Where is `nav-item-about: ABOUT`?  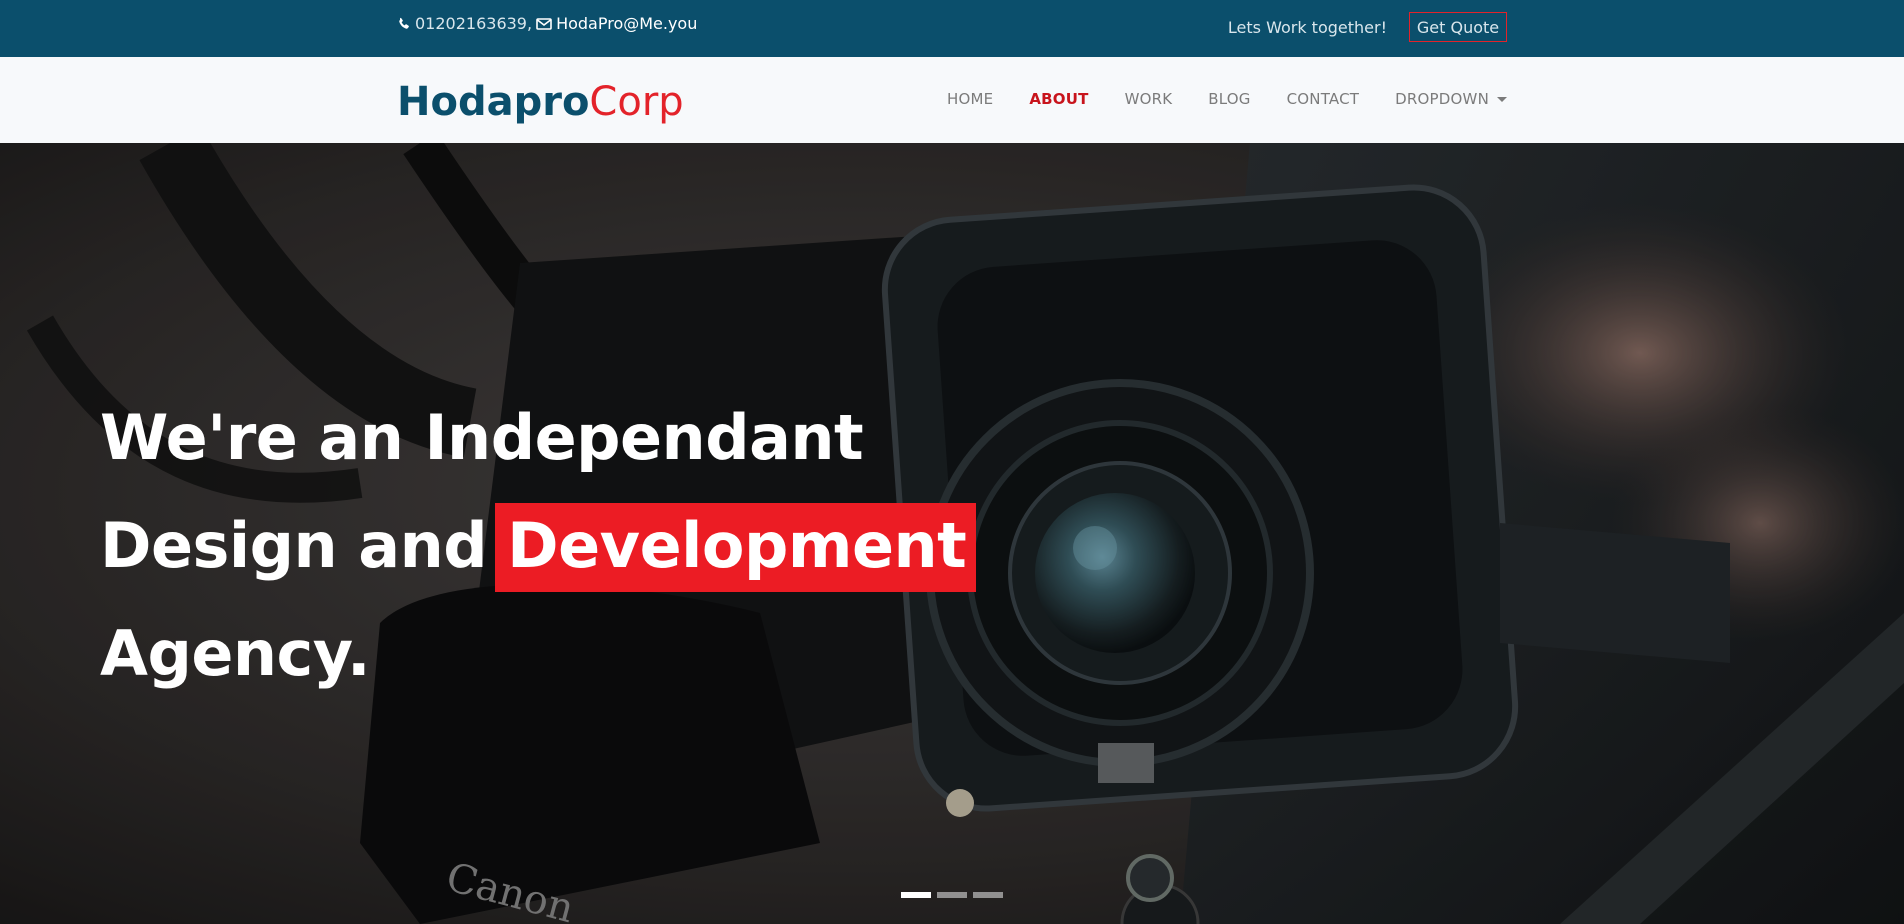
nav-item-about: ABOUT is located at coordinates (1058, 99).